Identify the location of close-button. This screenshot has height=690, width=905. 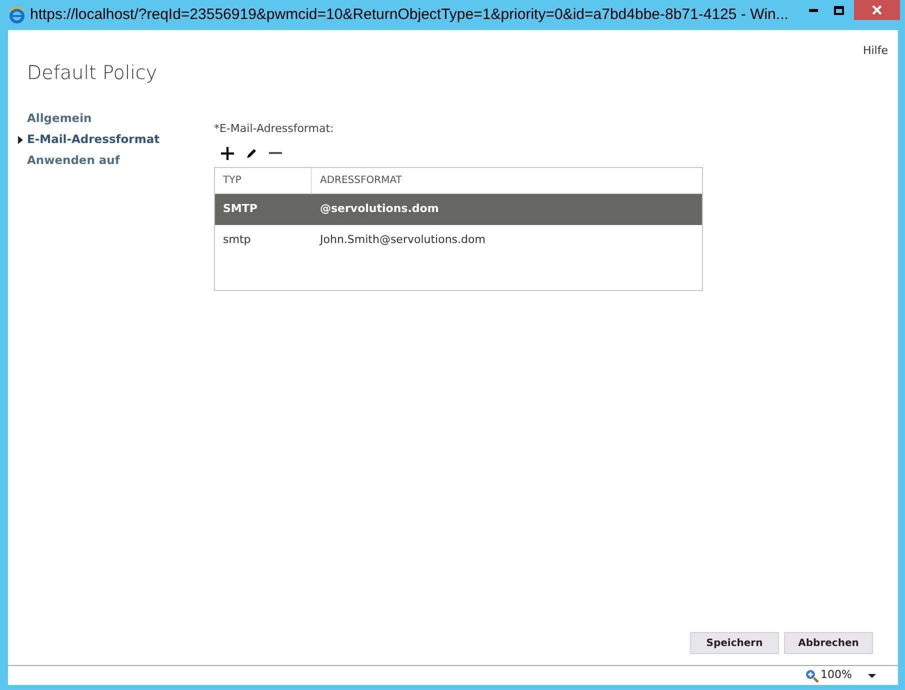
(877, 10).